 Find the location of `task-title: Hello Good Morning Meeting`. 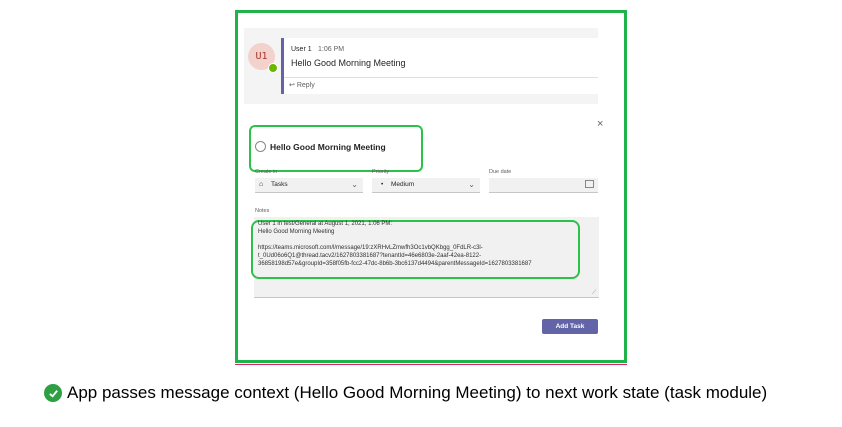

task-title: Hello Good Morning Meeting is located at coordinates (328, 147).